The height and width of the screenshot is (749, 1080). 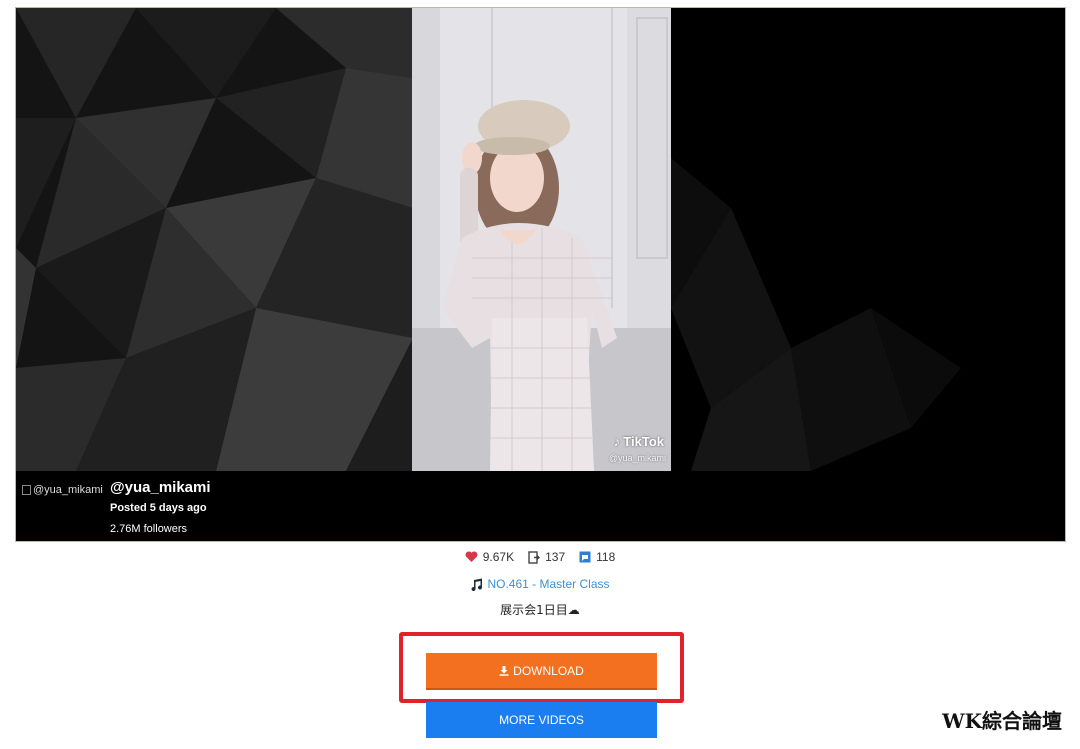 I want to click on shares-count: 137, so click(x=555, y=557).